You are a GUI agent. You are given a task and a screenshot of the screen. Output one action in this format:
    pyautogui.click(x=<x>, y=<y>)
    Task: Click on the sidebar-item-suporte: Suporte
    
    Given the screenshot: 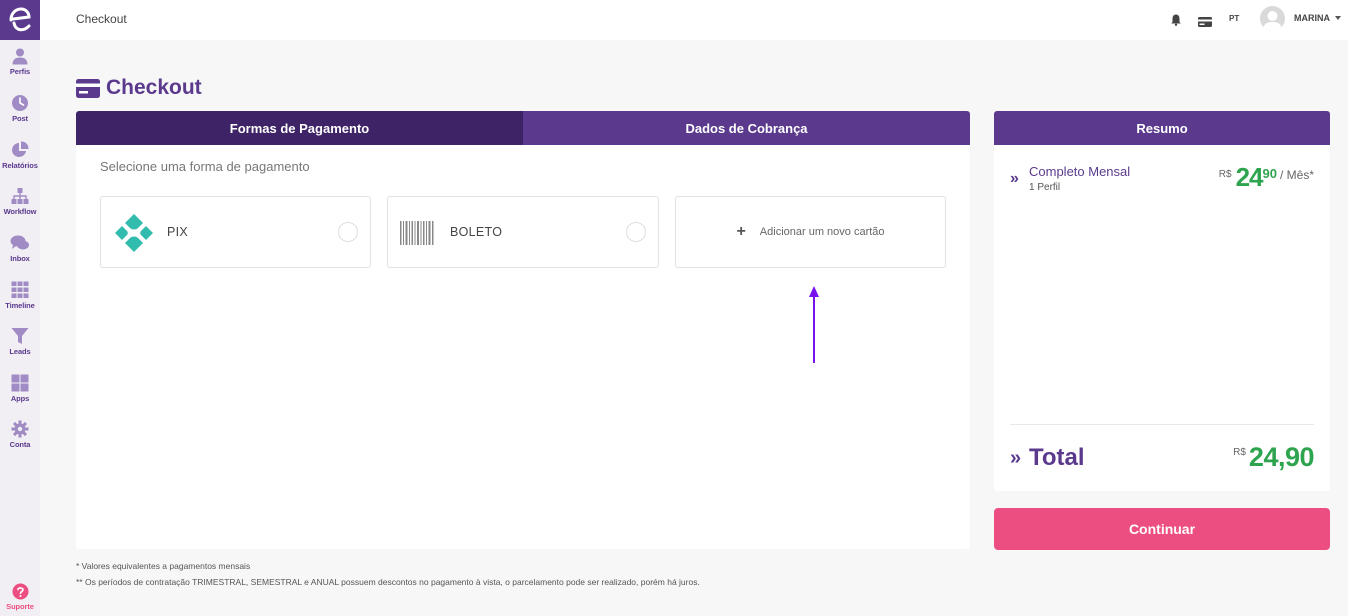 What is the action you would take?
    pyautogui.click(x=20, y=597)
    